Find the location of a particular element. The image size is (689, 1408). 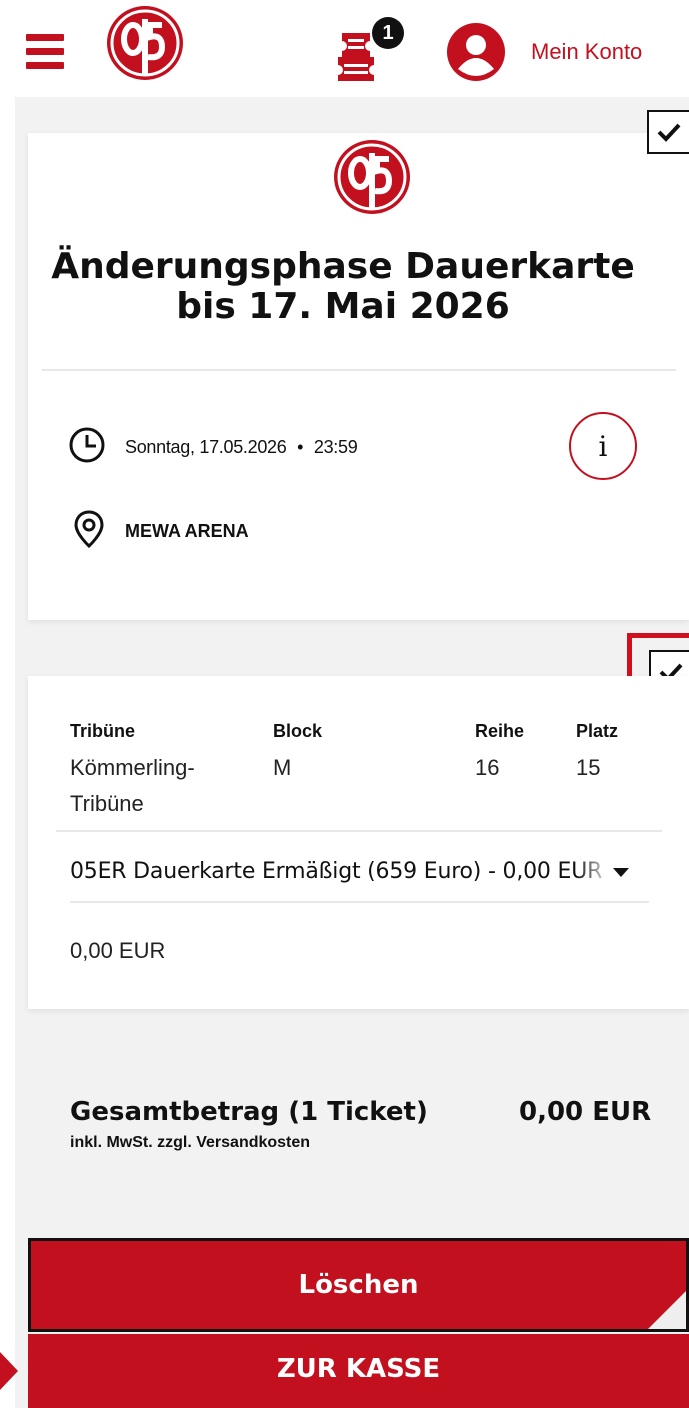

delete-button: Löschen is located at coordinates (358, 1285).